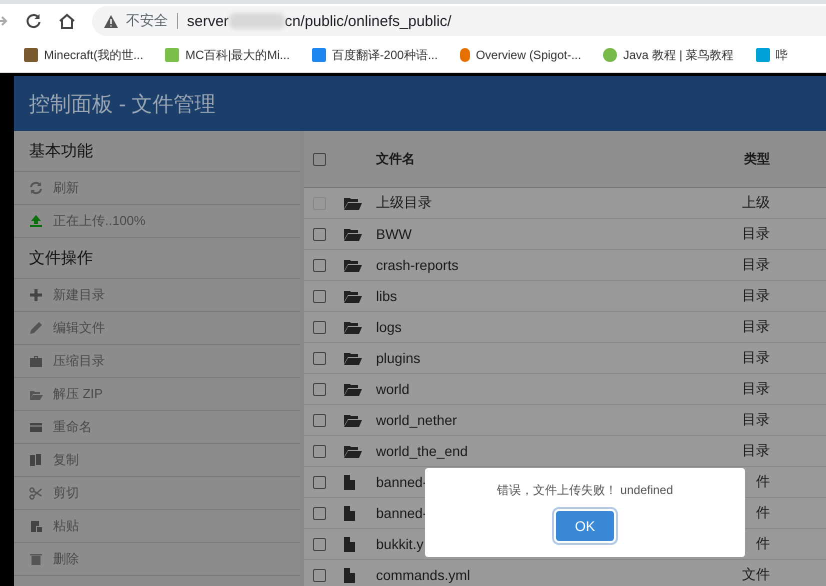 This screenshot has height=586, width=826. Describe the element at coordinates (67, 21) in the screenshot. I see `home-icon` at that location.